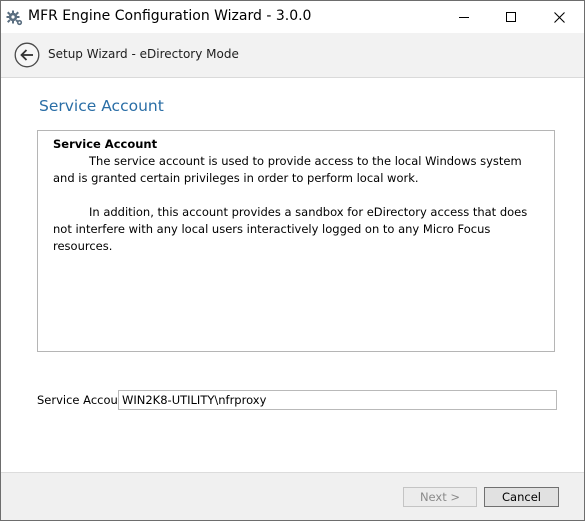 This screenshot has width=585, height=521. I want to click on close-icon, so click(559, 17).